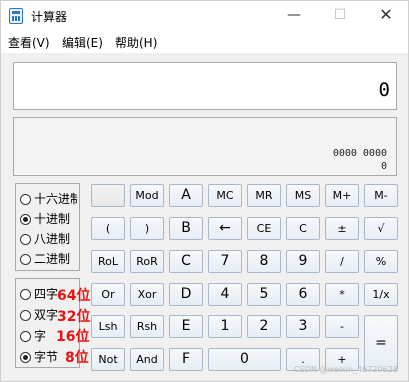 This screenshot has height=382, width=409. Describe the element at coordinates (25, 199) in the screenshot. I see `radio-circle-hex` at that location.